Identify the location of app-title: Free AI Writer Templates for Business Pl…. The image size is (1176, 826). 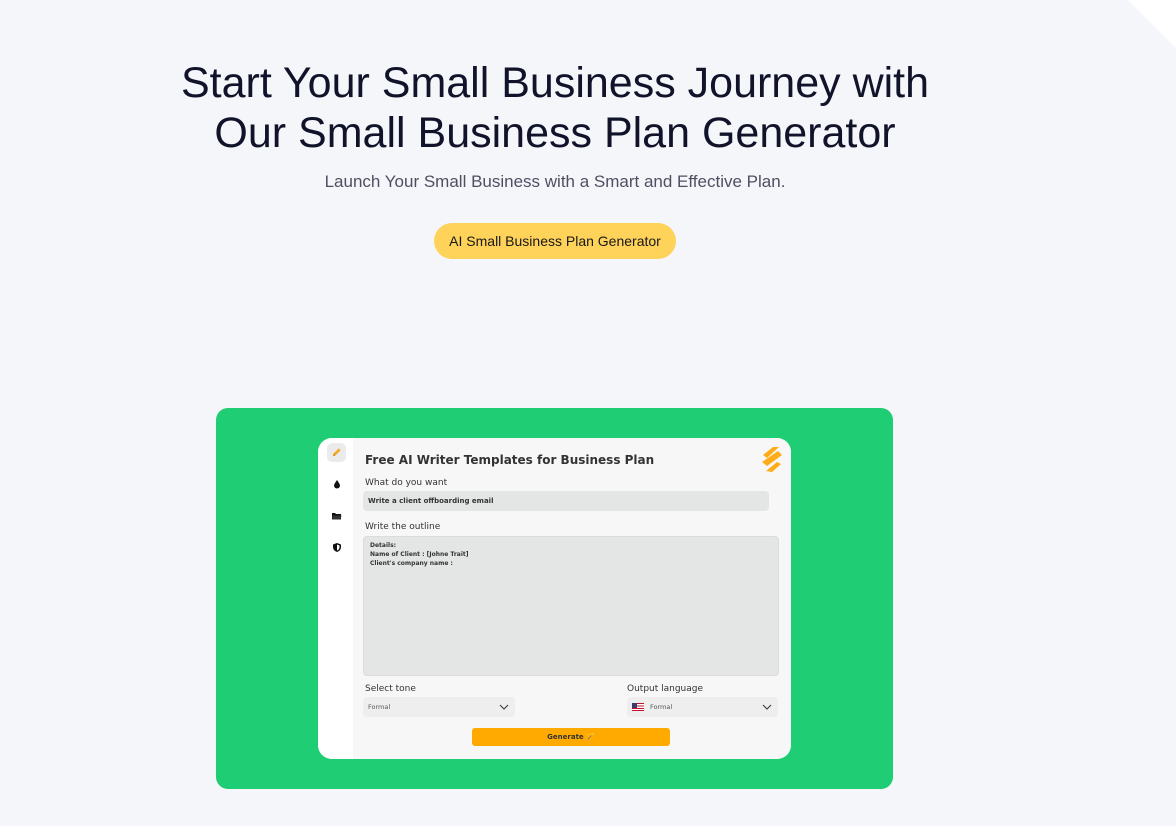
(510, 460).